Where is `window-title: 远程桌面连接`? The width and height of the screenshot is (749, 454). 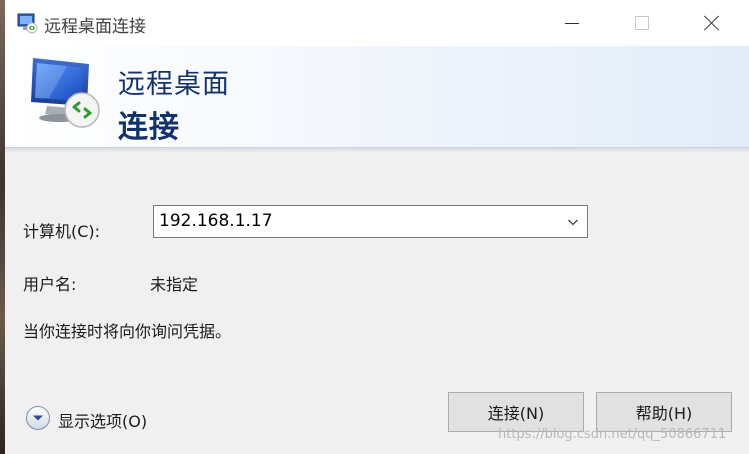
window-title: 远程桌面连接 is located at coordinates (95, 27).